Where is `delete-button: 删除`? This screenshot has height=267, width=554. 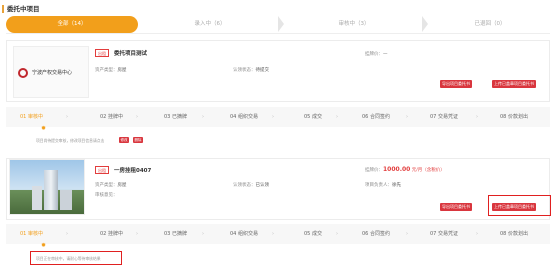 delete-button: 删除 is located at coordinates (138, 140).